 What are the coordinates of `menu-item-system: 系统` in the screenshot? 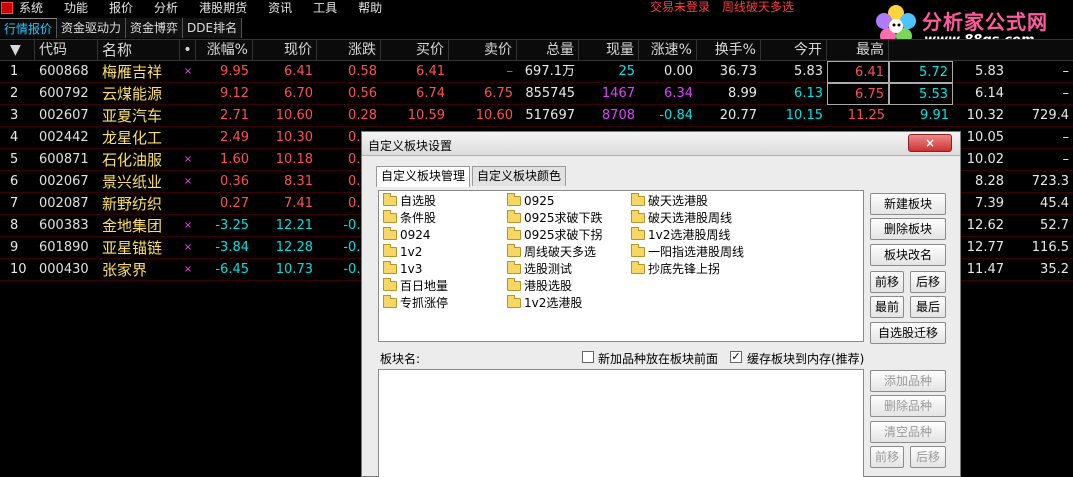 It's located at (31, 8).